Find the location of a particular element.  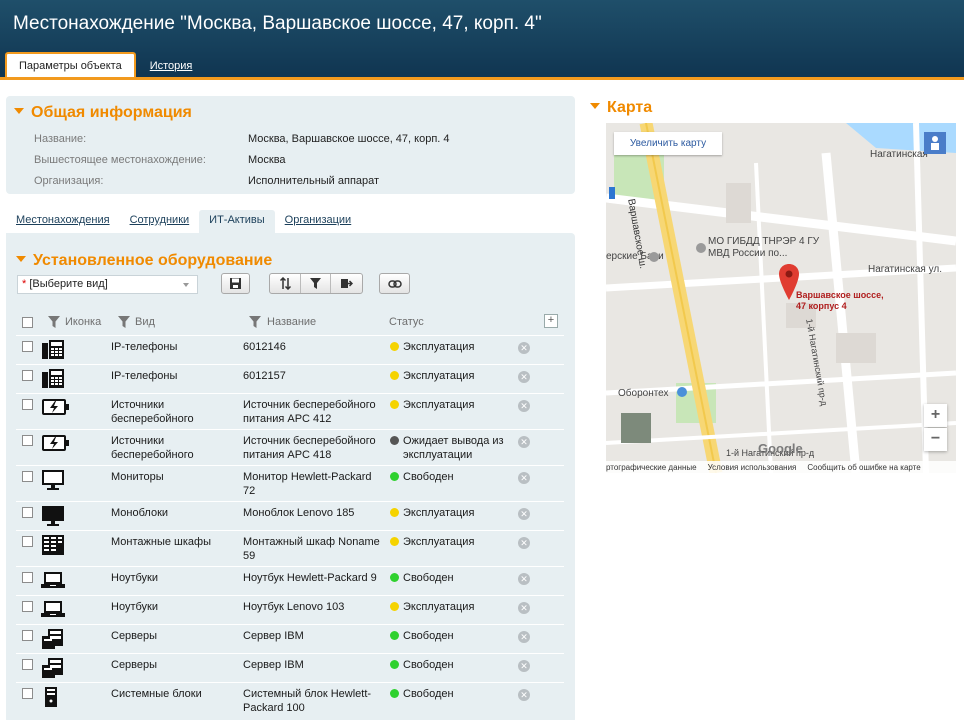

zoom-in-button: + is located at coordinates (935, 415).